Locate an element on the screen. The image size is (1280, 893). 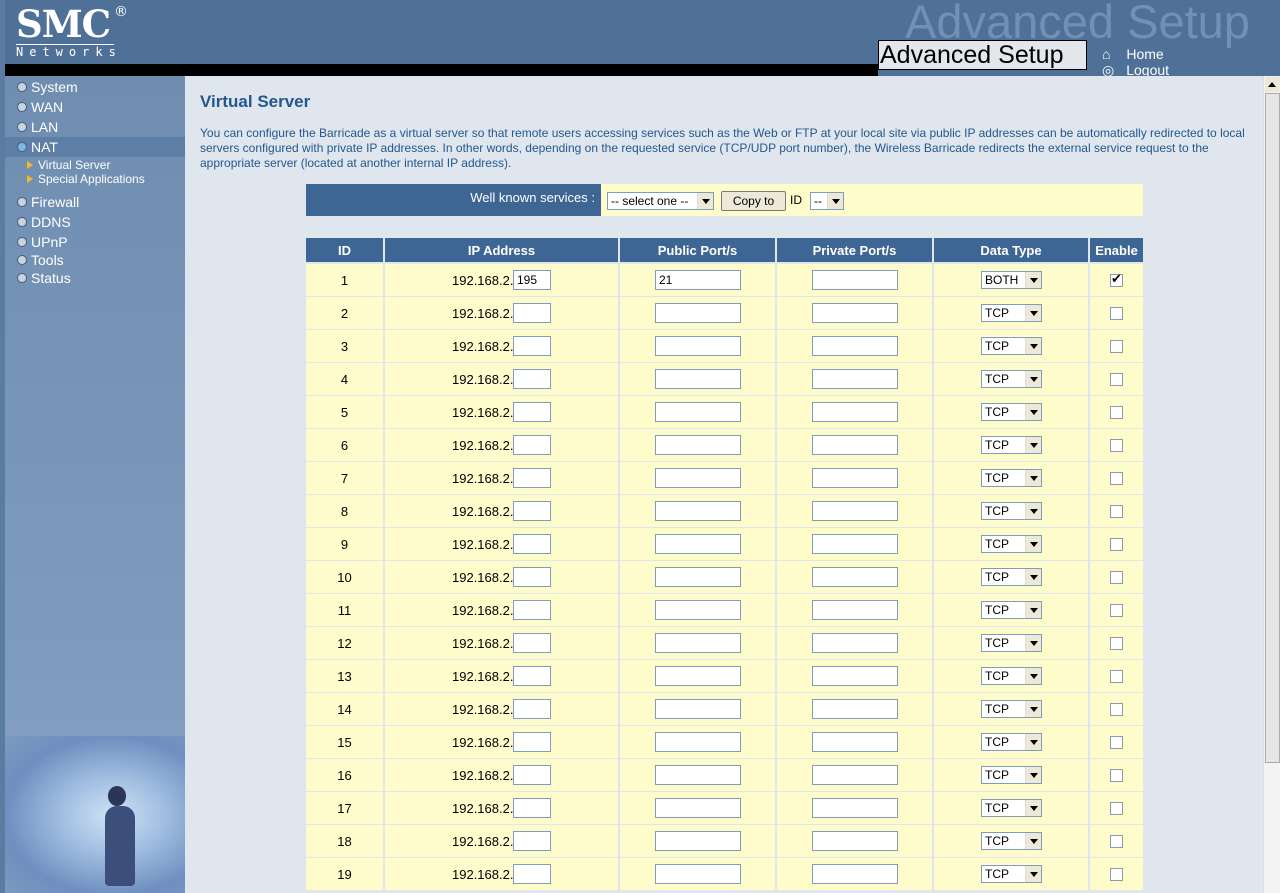
sidebar-item-system: System is located at coordinates (47, 87).